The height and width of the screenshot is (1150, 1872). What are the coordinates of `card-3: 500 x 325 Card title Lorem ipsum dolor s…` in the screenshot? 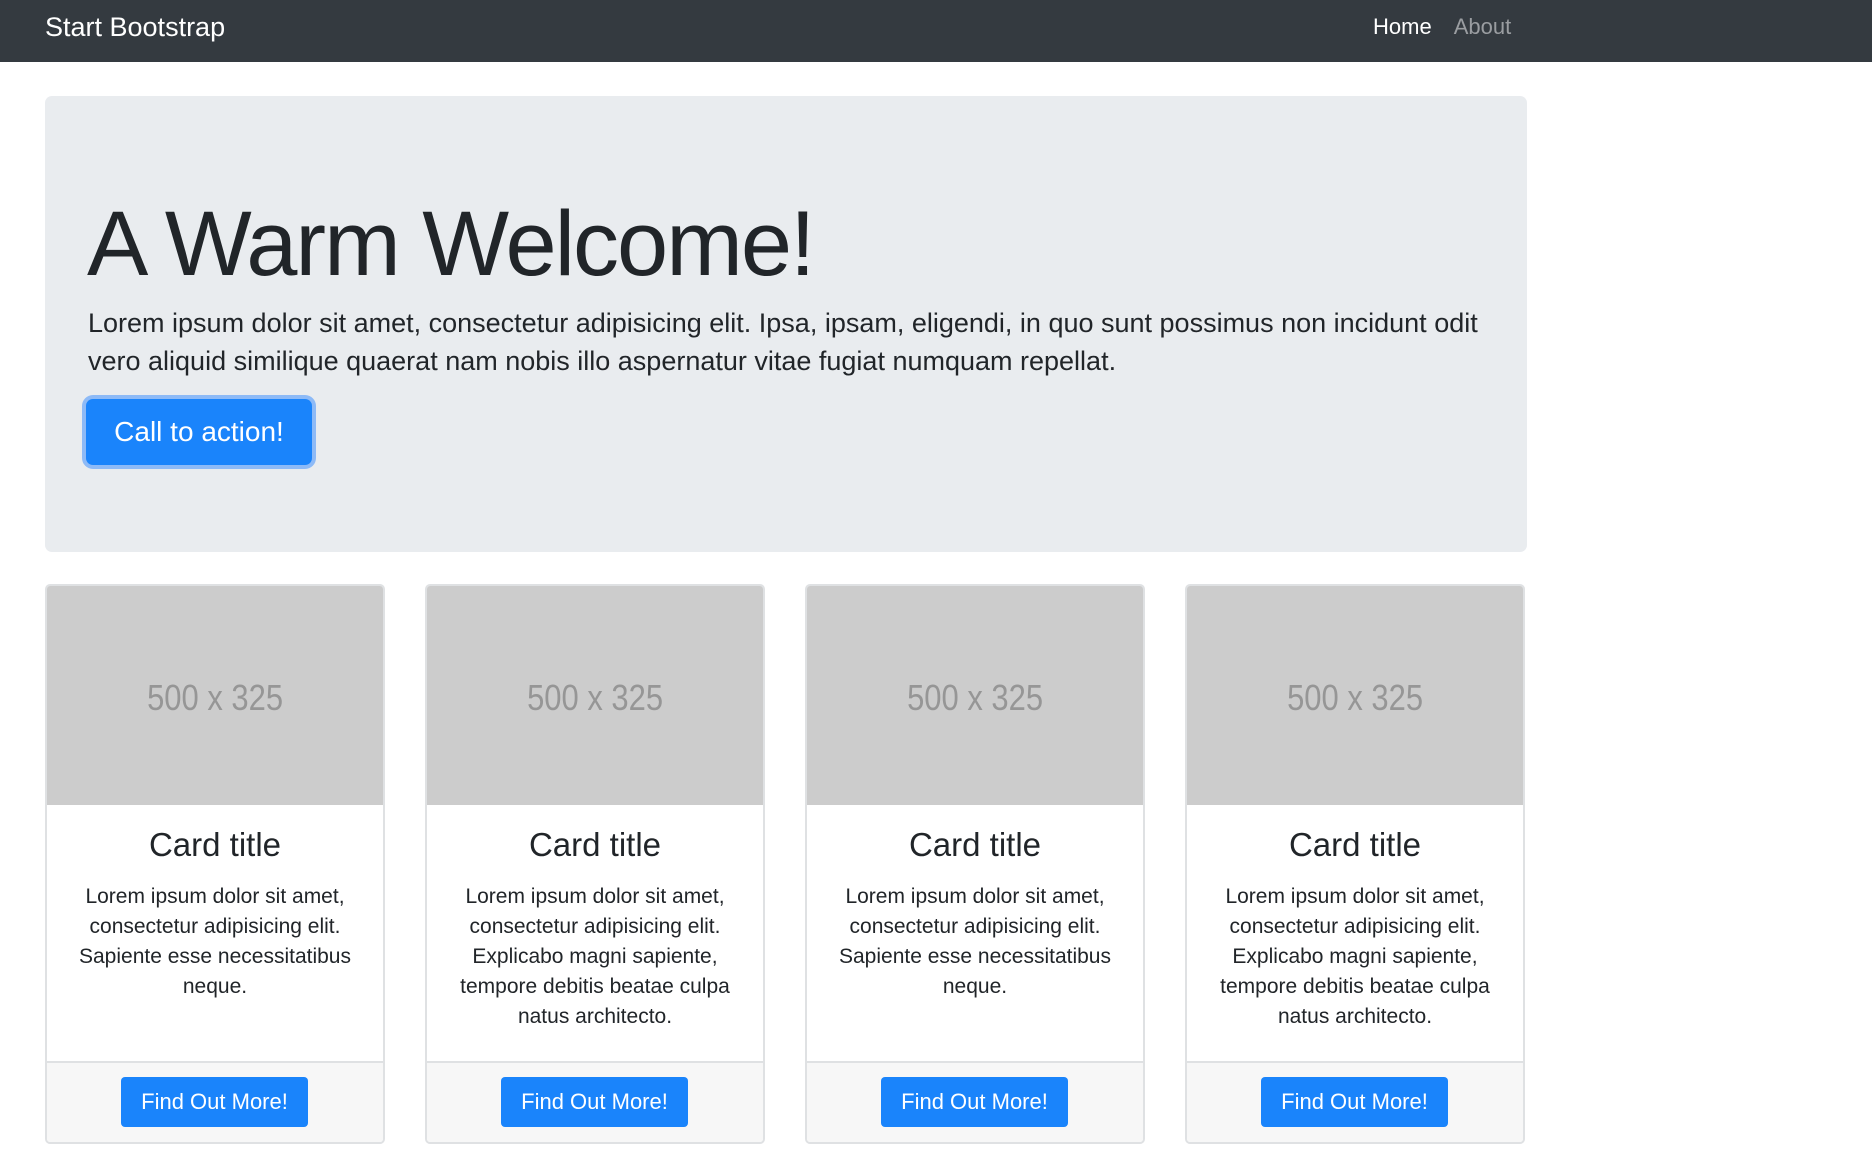 It's located at (975, 864).